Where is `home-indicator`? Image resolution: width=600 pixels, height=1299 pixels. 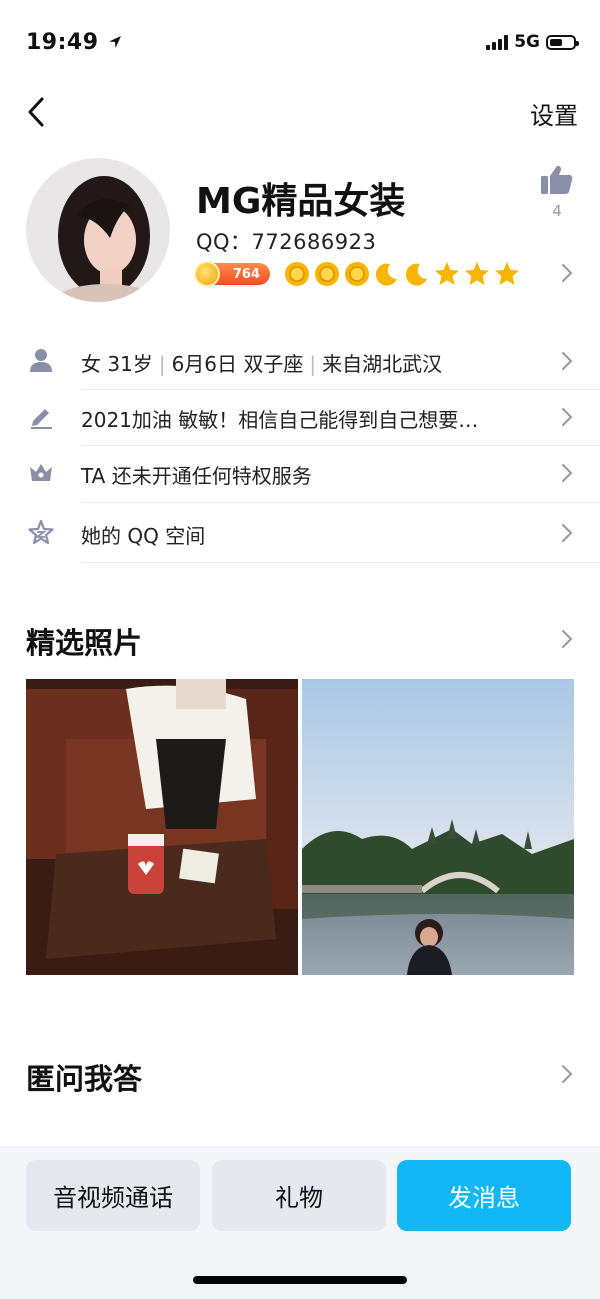
home-indicator is located at coordinates (300, 1280).